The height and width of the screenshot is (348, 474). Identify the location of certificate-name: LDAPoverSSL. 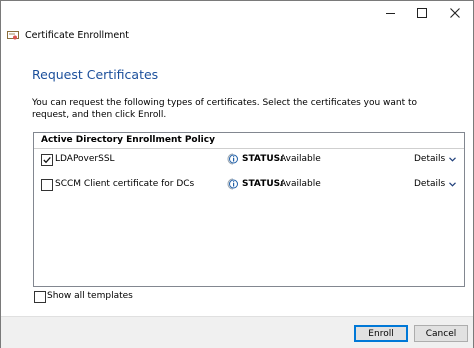
(85, 159).